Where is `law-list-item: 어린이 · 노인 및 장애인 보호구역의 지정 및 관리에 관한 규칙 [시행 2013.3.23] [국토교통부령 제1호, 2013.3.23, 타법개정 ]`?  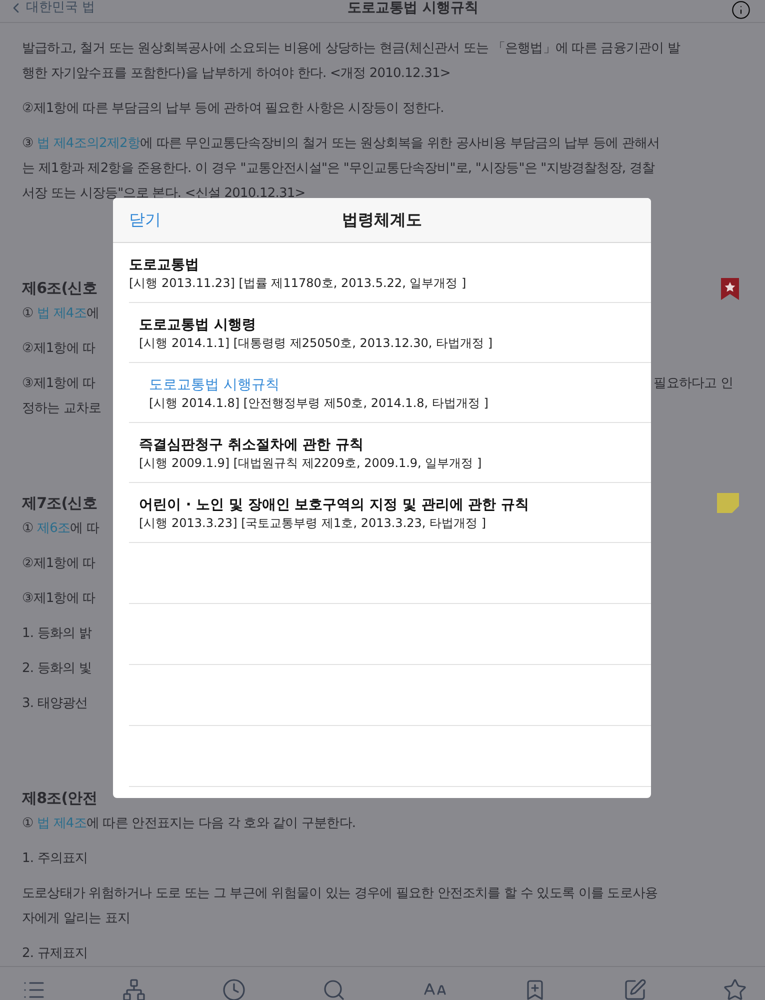 law-list-item: 어린이 · 노인 및 장애인 보호구역의 지정 및 관리에 관한 규칙 [시행 2013.3.23] [국토교통부령 제1호, 2013.3.23, 타법개정 ] is located at coordinates (334, 512).